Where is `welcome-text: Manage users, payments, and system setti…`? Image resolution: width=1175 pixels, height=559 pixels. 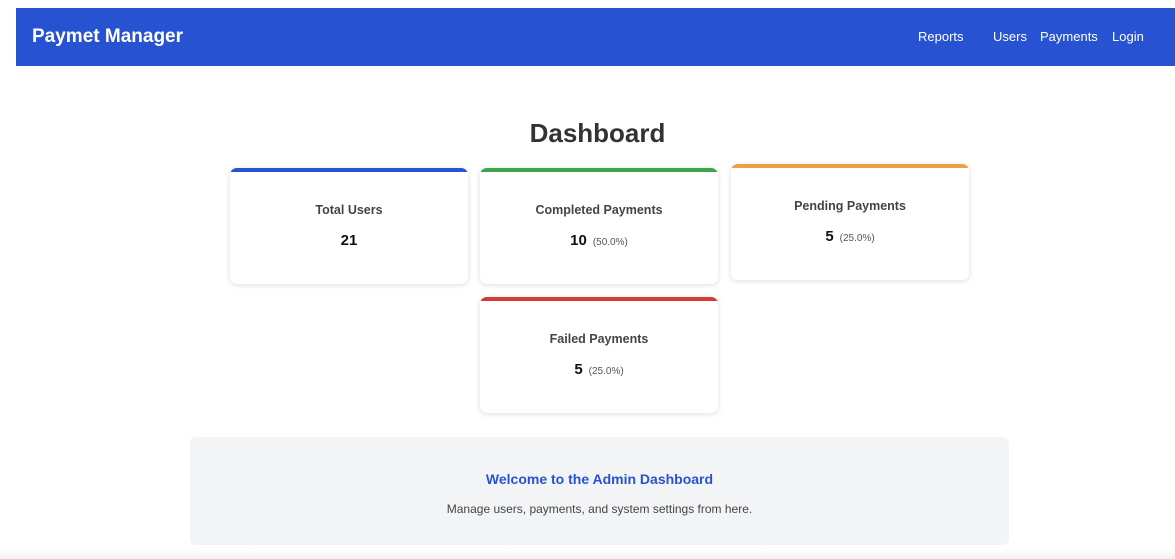
welcome-text: Manage users, payments, and system setti… is located at coordinates (599, 509).